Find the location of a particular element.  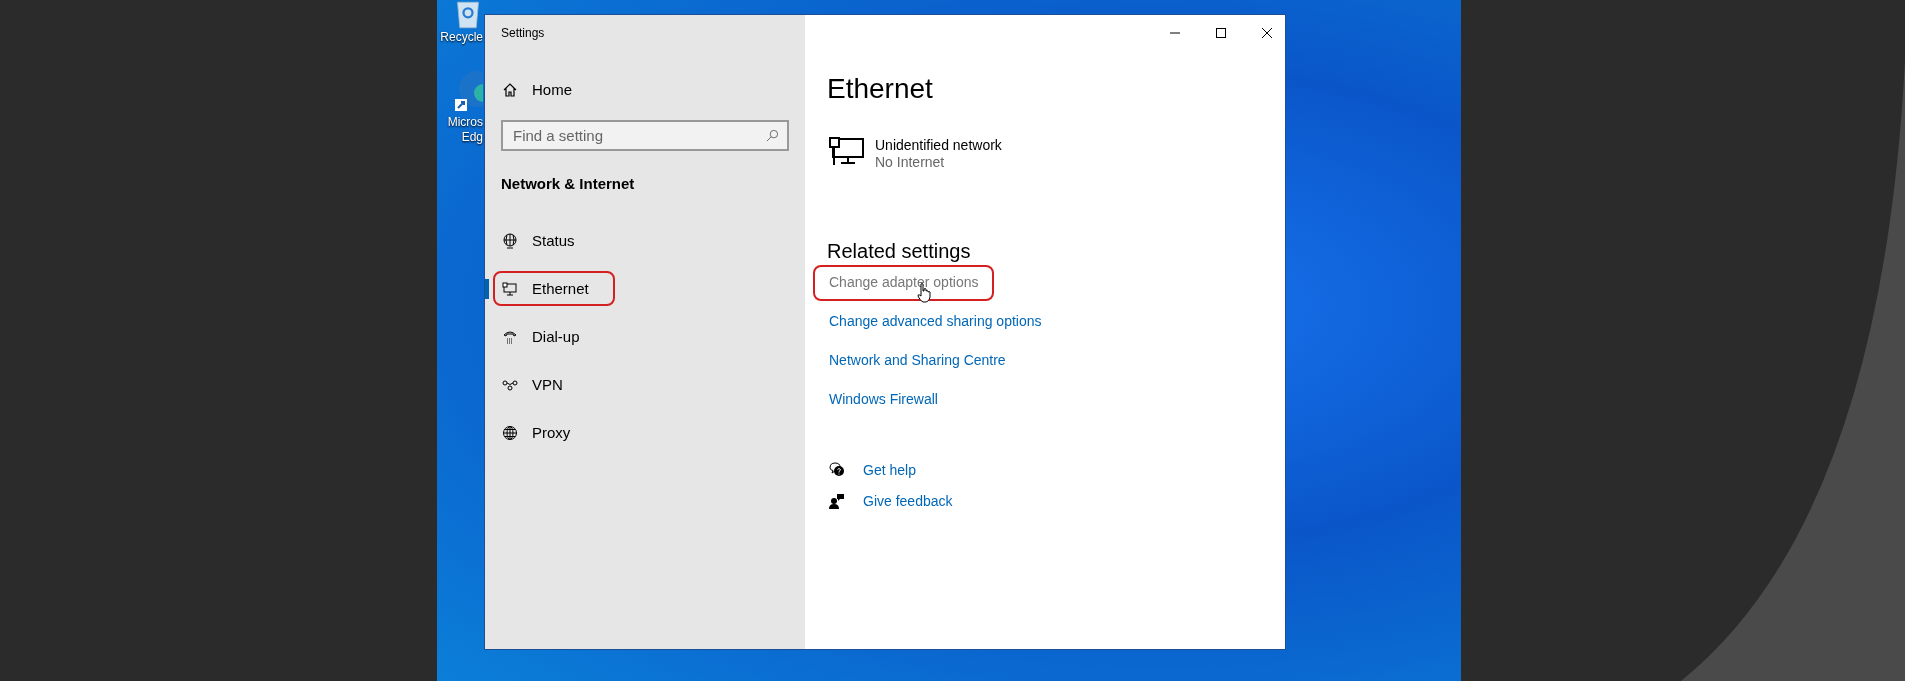

desktop-icon-label: Micros is located at coordinates (465, 122).